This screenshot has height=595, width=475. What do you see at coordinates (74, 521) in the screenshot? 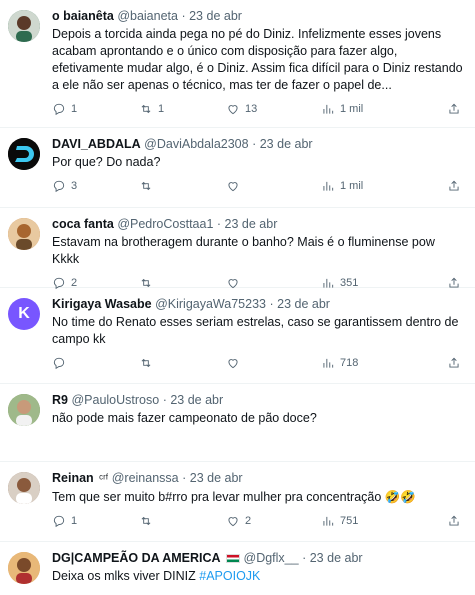
I see `reply-count: 1` at bounding box center [74, 521].